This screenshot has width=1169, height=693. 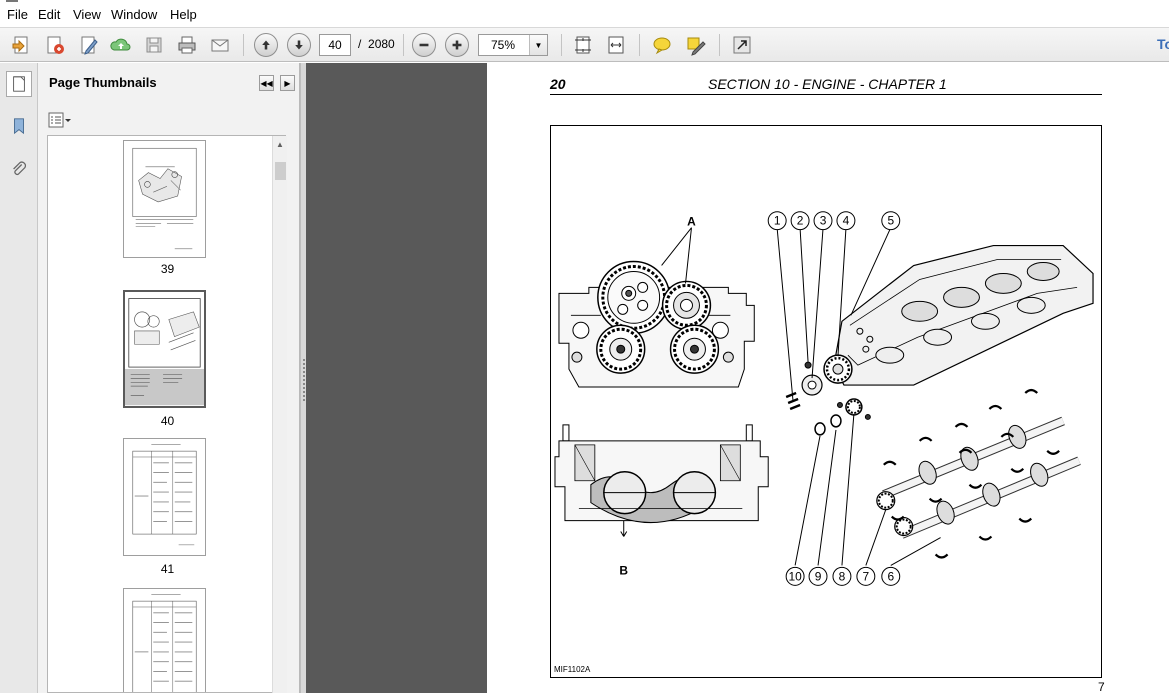 What do you see at coordinates (662, 45) in the screenshot?
I see `comment-icon` at bounding box center [662, 45].